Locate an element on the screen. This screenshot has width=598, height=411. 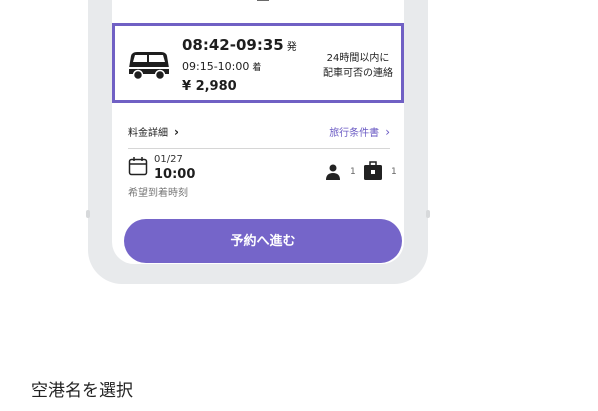
arrival-suffix: 着 is located at coordinates (257, 68).